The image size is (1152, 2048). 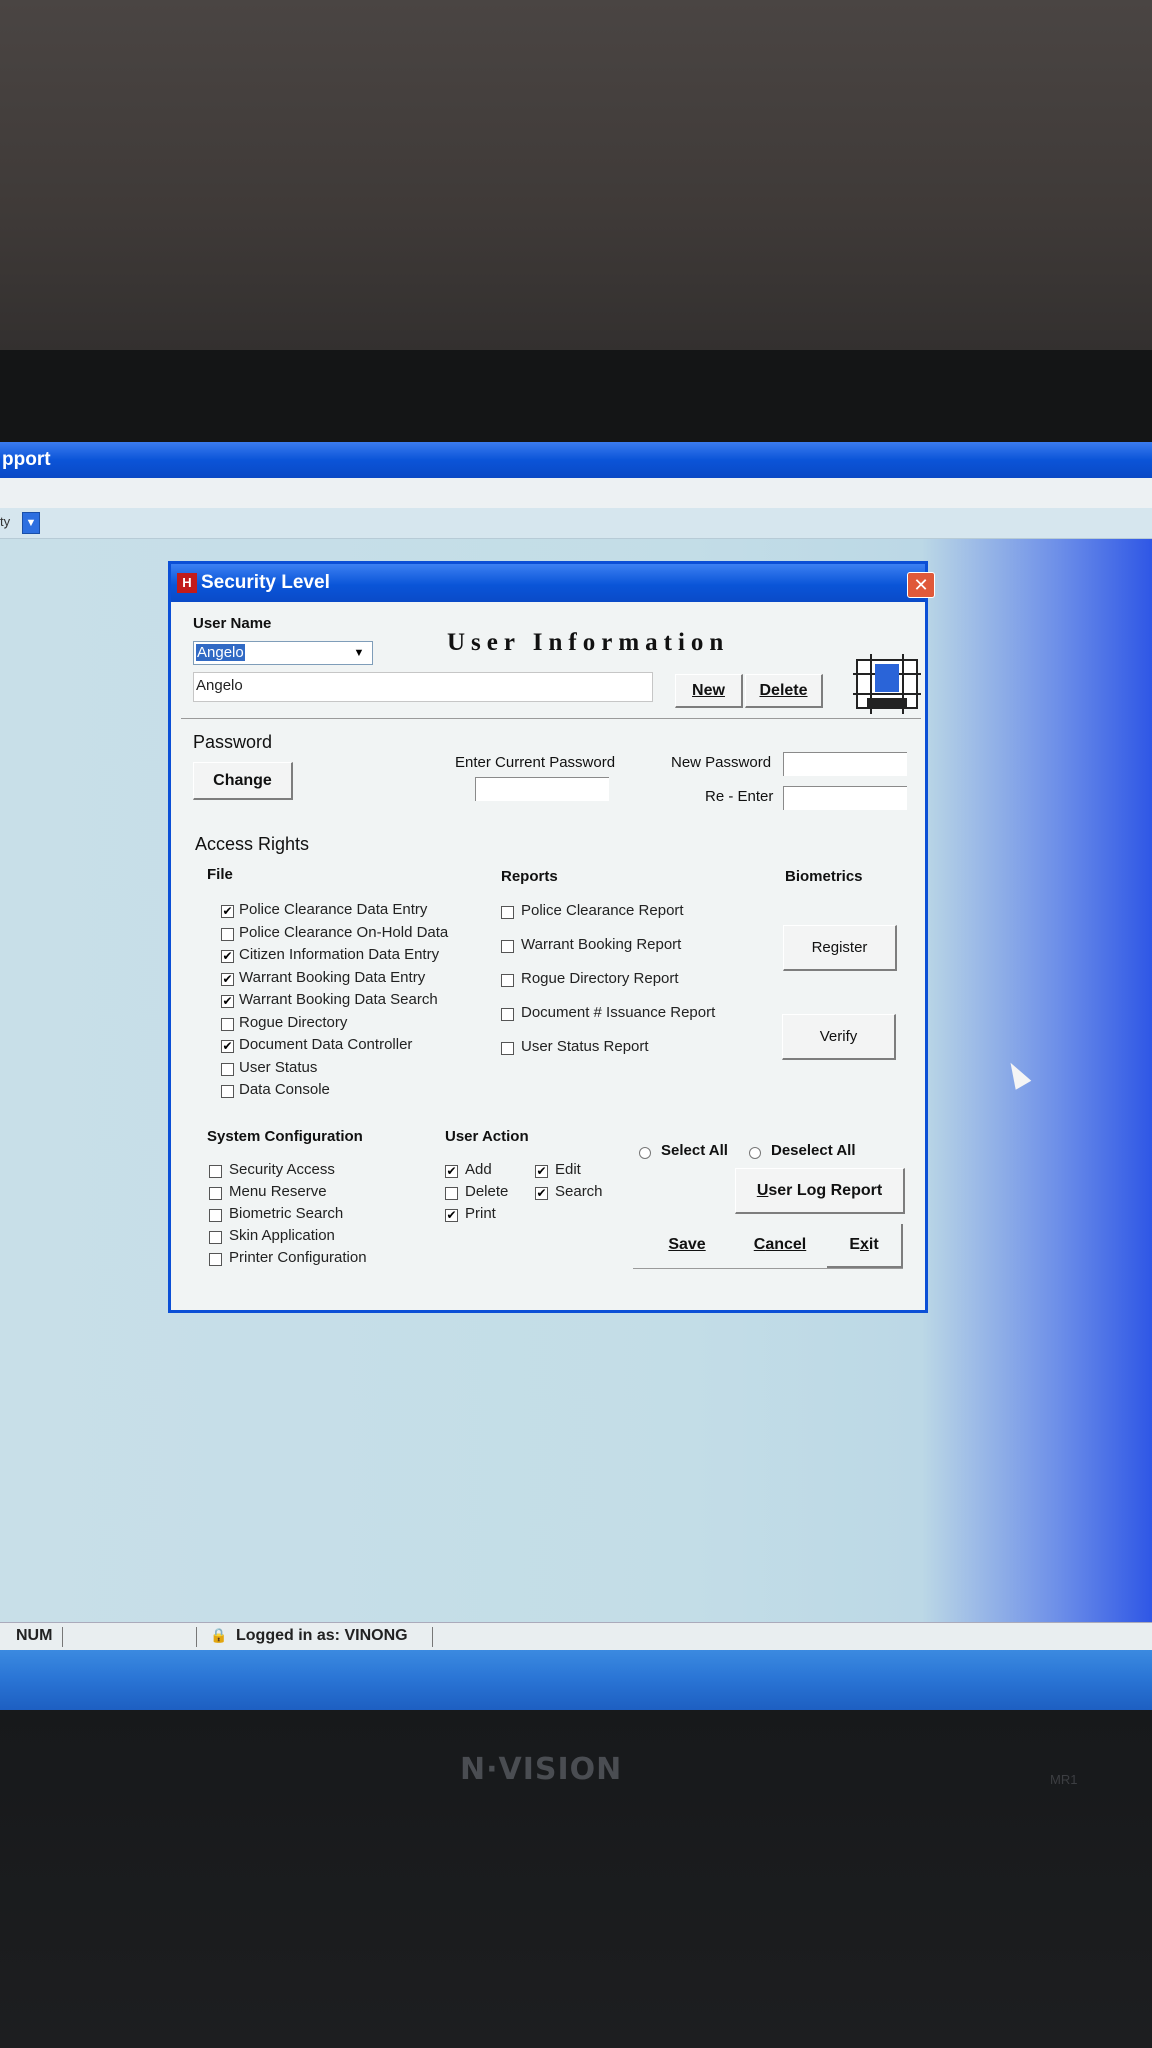 I want to click on register-button: Register, so click(x=840, y=948).